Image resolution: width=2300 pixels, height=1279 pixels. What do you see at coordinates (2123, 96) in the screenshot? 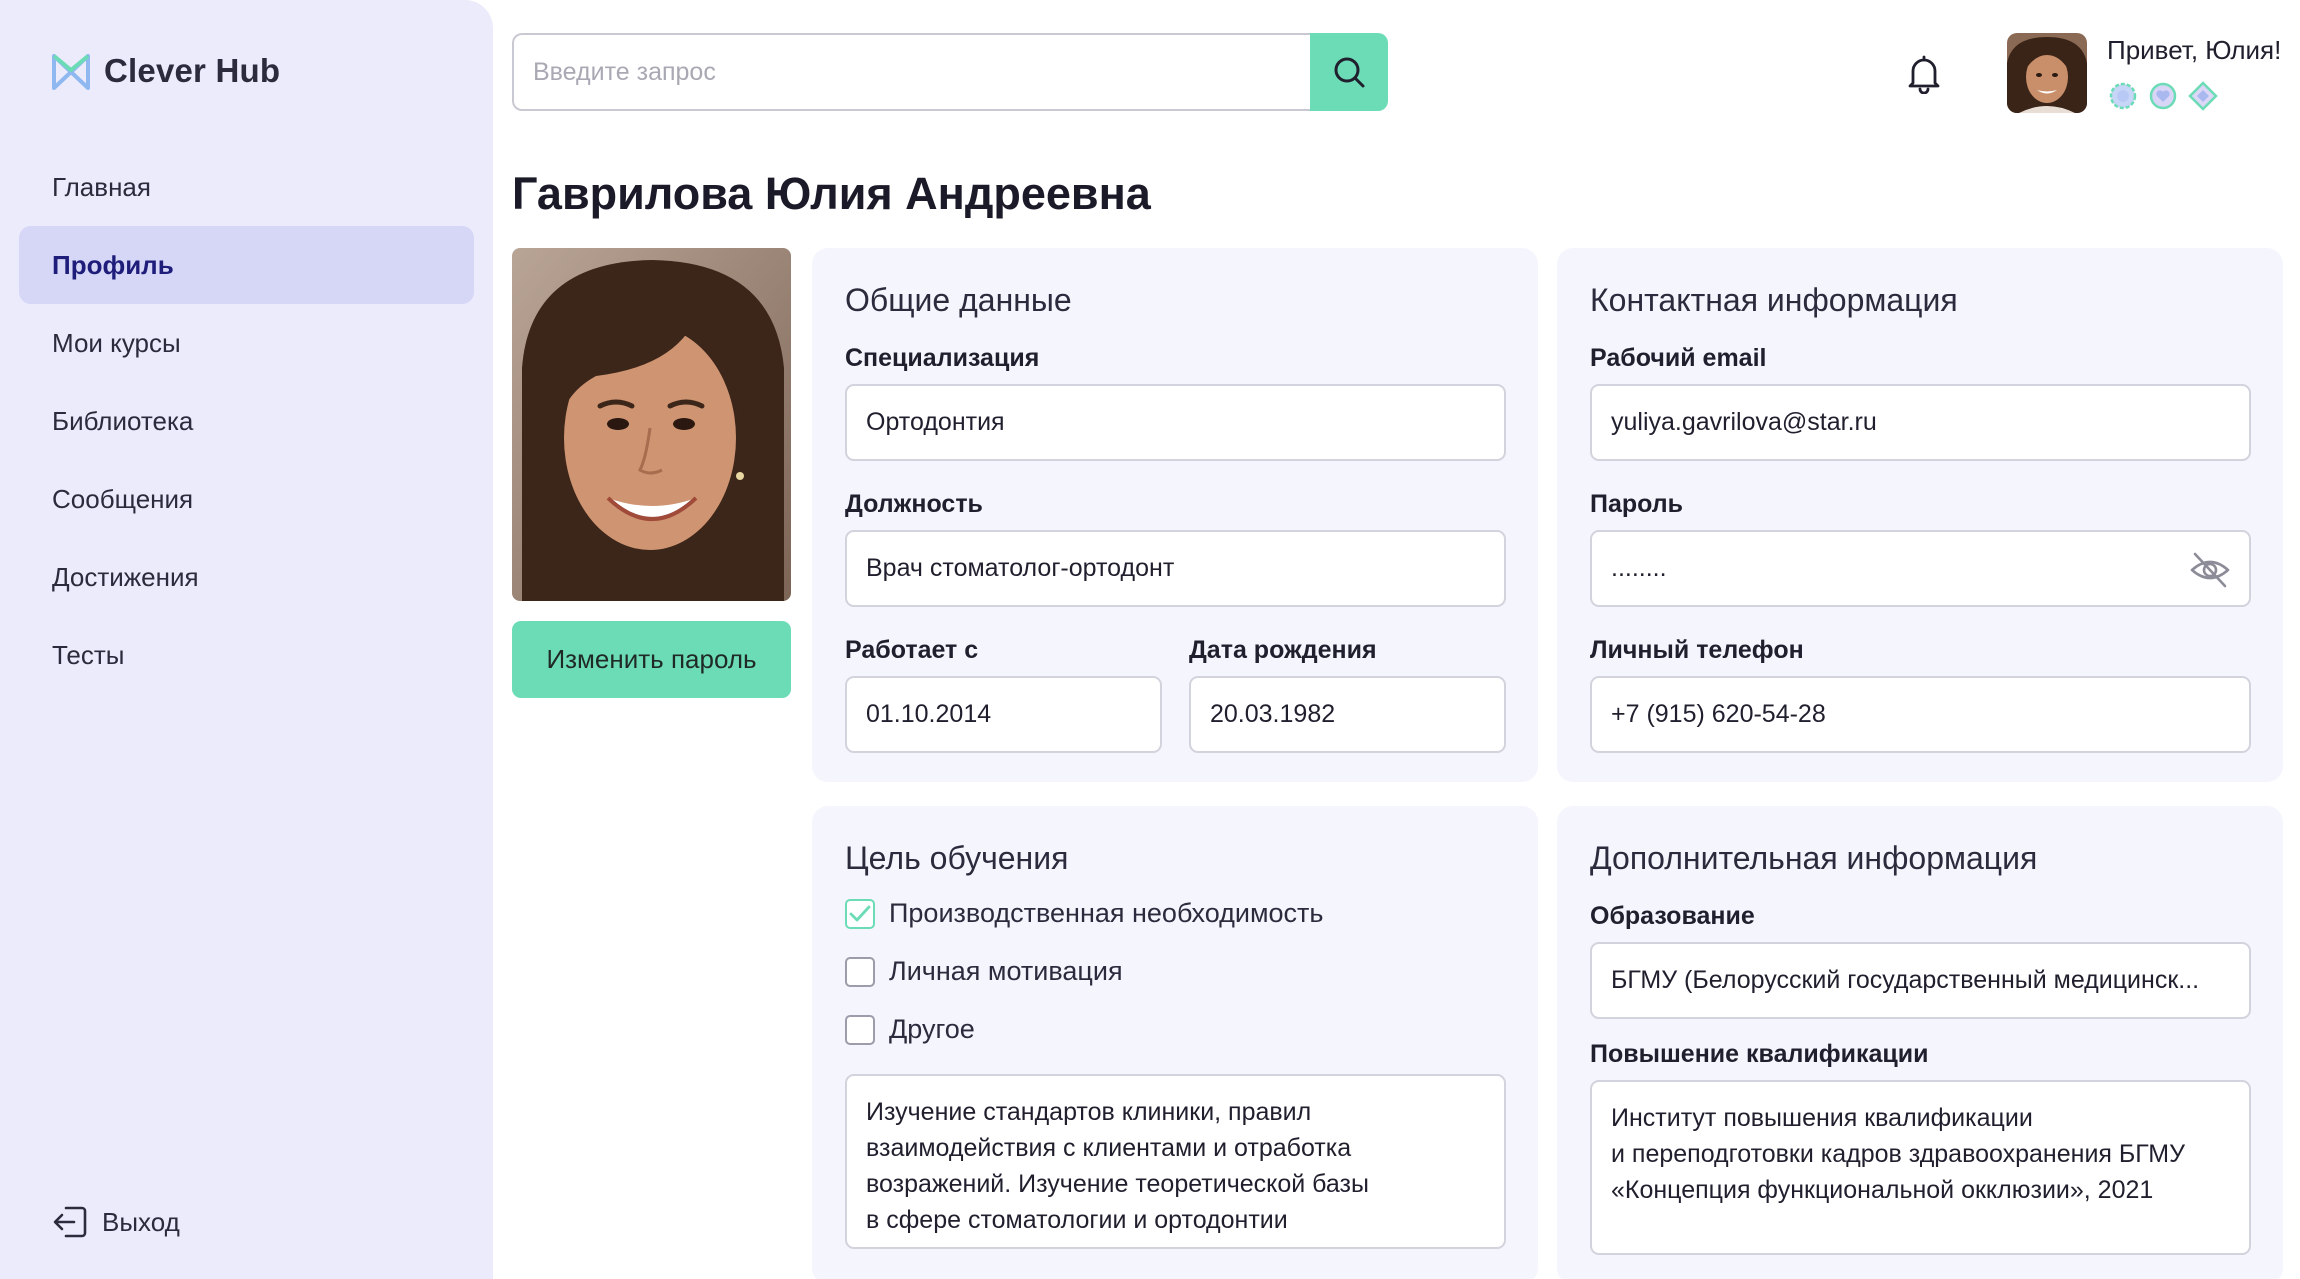
I see `badge-gear-icon` at bounding box center [2123, 96].